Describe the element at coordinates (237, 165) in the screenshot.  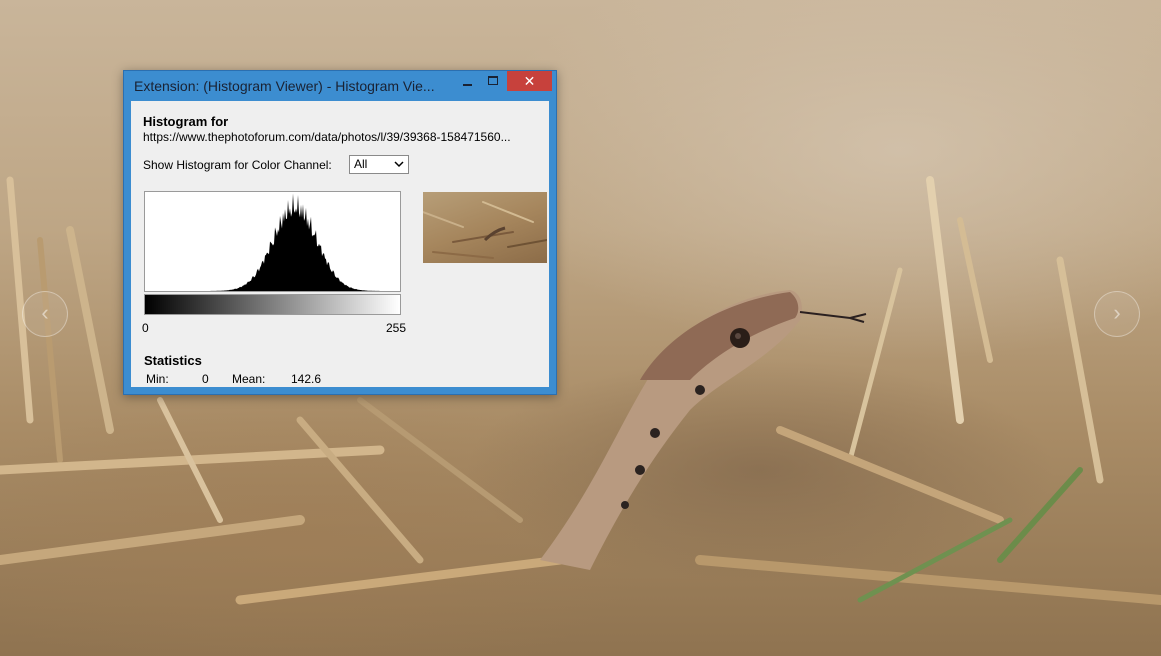
I see `channel-label: Show Histogram for Color Channel:` at that location.